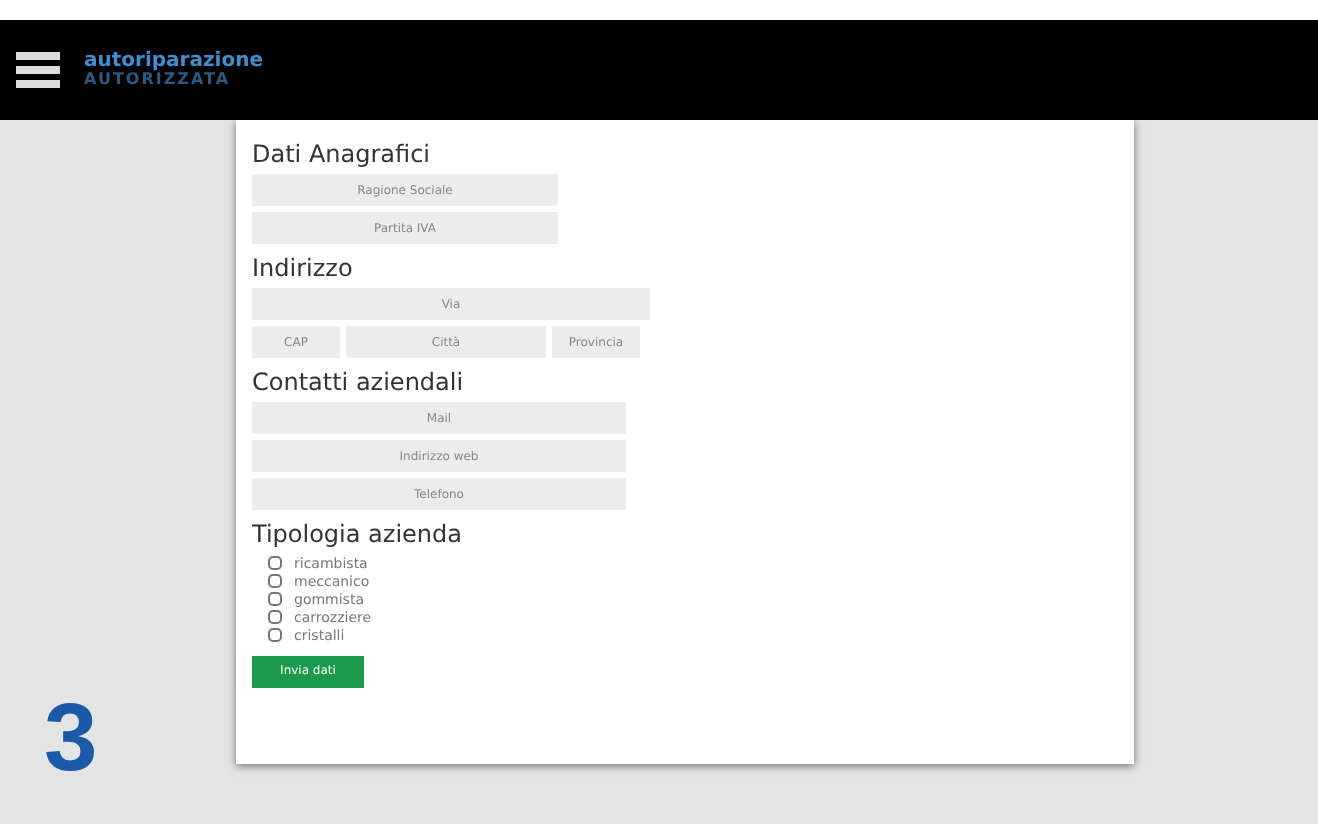 This screenshot has width=1318, height=824. Describe the element at coordinates (173, 62) in the screenshot. I see `logo-text: autoriparazione` at that location.